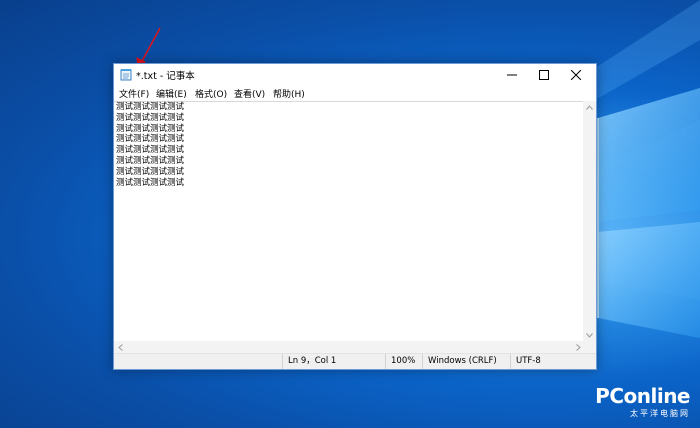  What do you see at coordinates (578, 347) in the screenshot?
I see `chevron-right-icon` at bounding box center [578, 347].